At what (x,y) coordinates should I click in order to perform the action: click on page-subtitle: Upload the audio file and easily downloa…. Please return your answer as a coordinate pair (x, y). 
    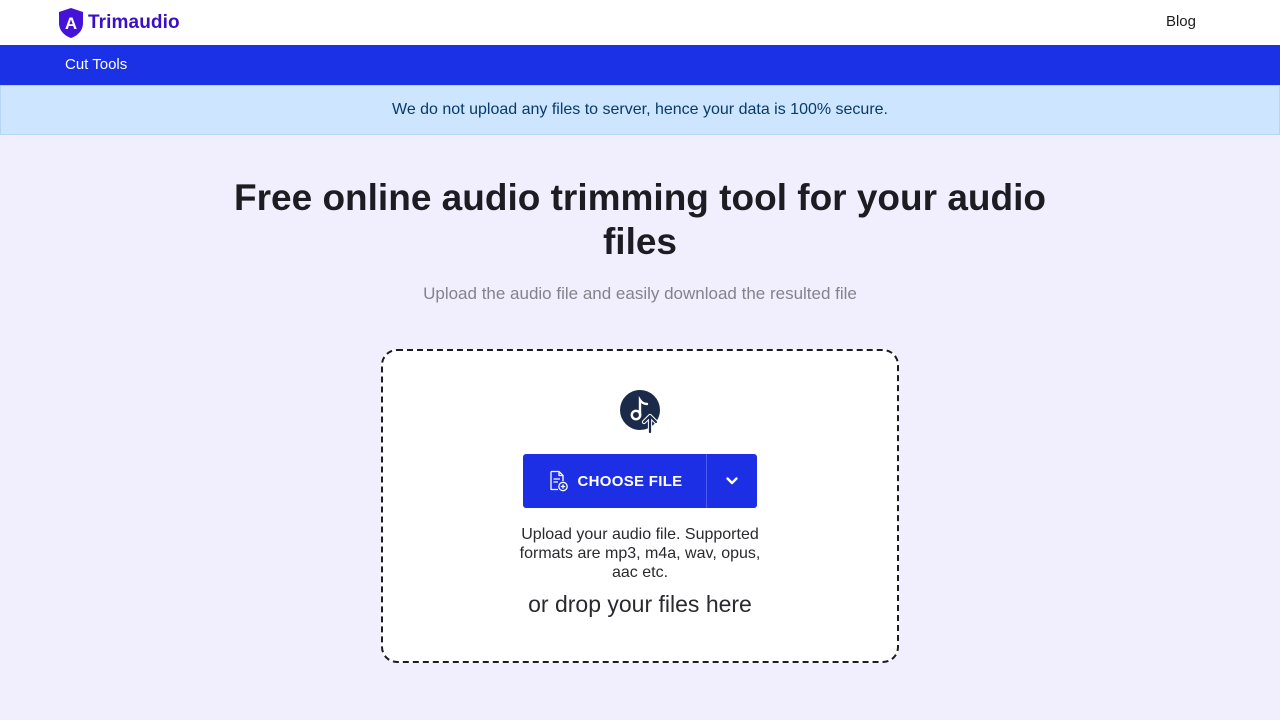
    Looking at the image, I should click on (640, 293).